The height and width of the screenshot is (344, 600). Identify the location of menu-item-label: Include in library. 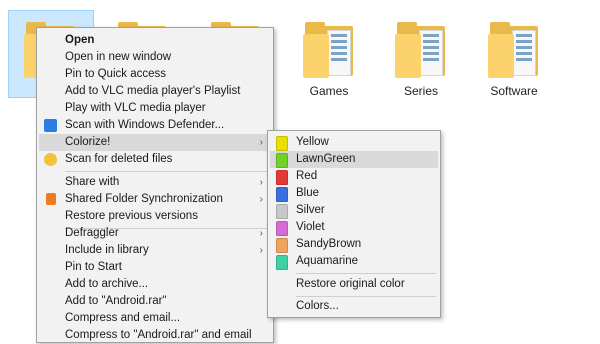
(107, 250).